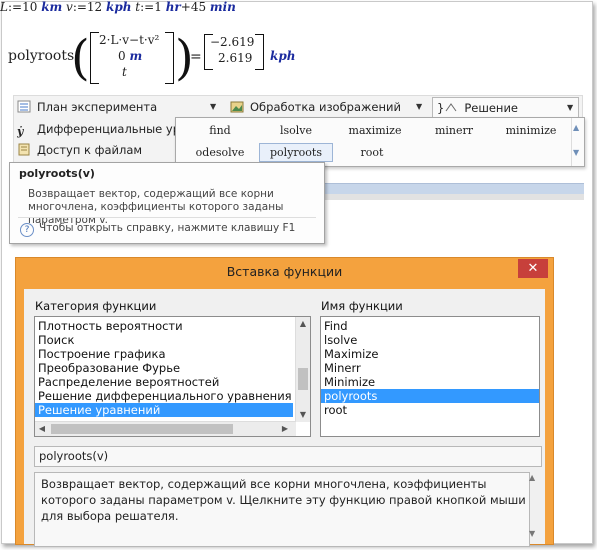 Image resolution: width=597 pixels, height=550 pixels. What do you see at coordinates (327, 107) in the screenshot?
I see `image-processing-dropdown: Обработка изображений ▼` at bounding box center [327, 107].